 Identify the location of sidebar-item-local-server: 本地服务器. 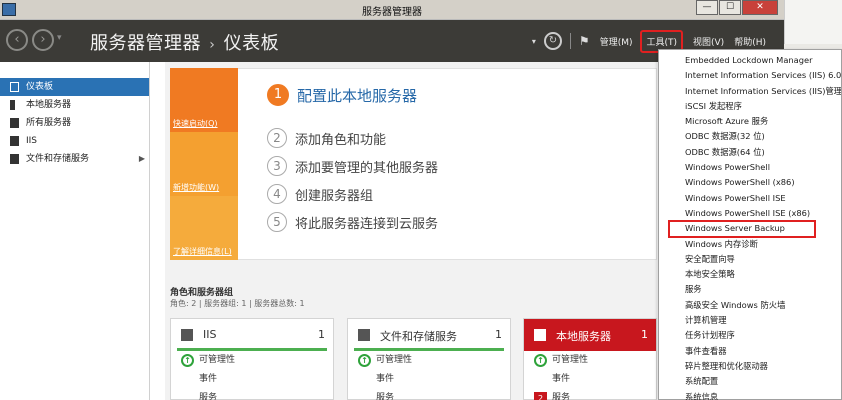
(74, 105).